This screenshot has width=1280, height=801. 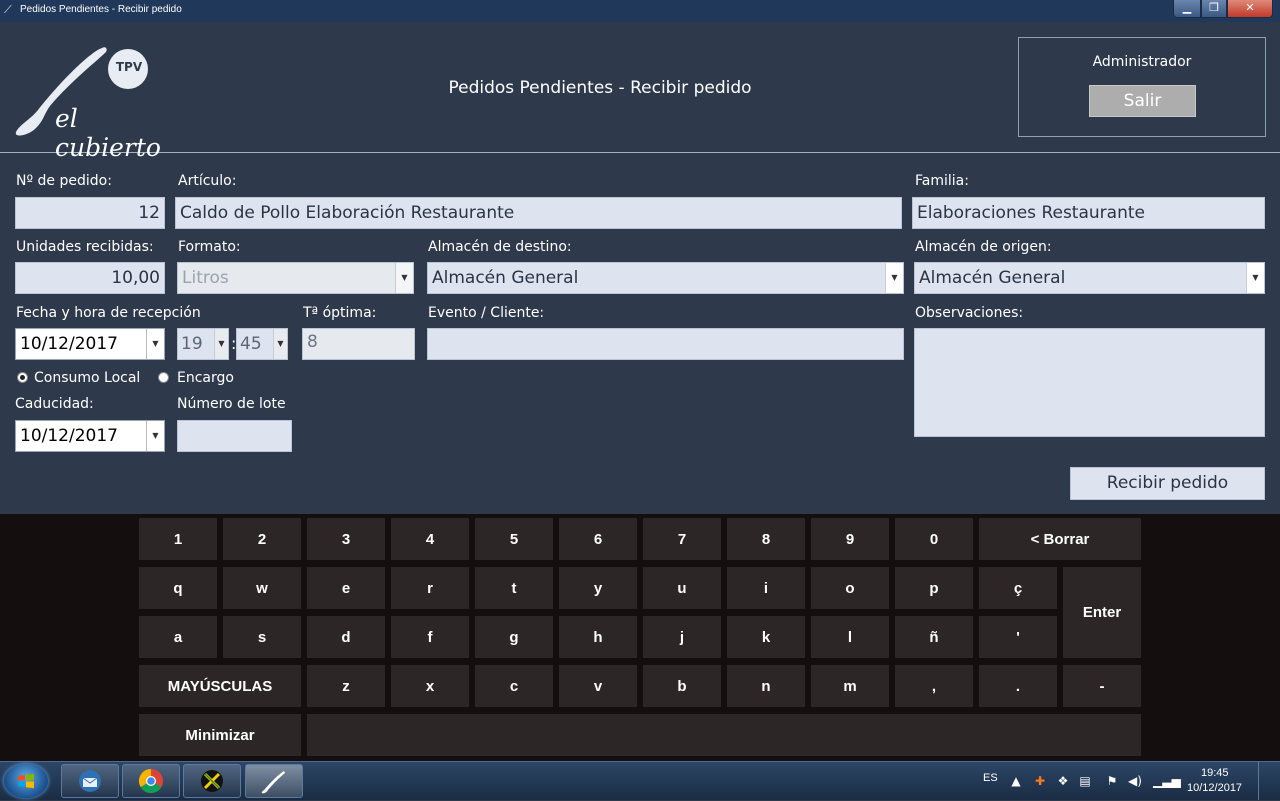 I want to click on close-window-button: ✕, so click(x=1250, y=9).